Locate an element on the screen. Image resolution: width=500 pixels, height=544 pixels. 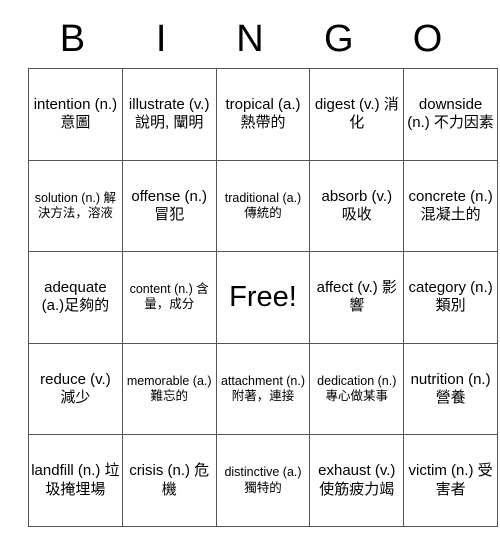
bingo-cell-text: memorable (a.) 難忘的 is located at coordinates (169, 388).